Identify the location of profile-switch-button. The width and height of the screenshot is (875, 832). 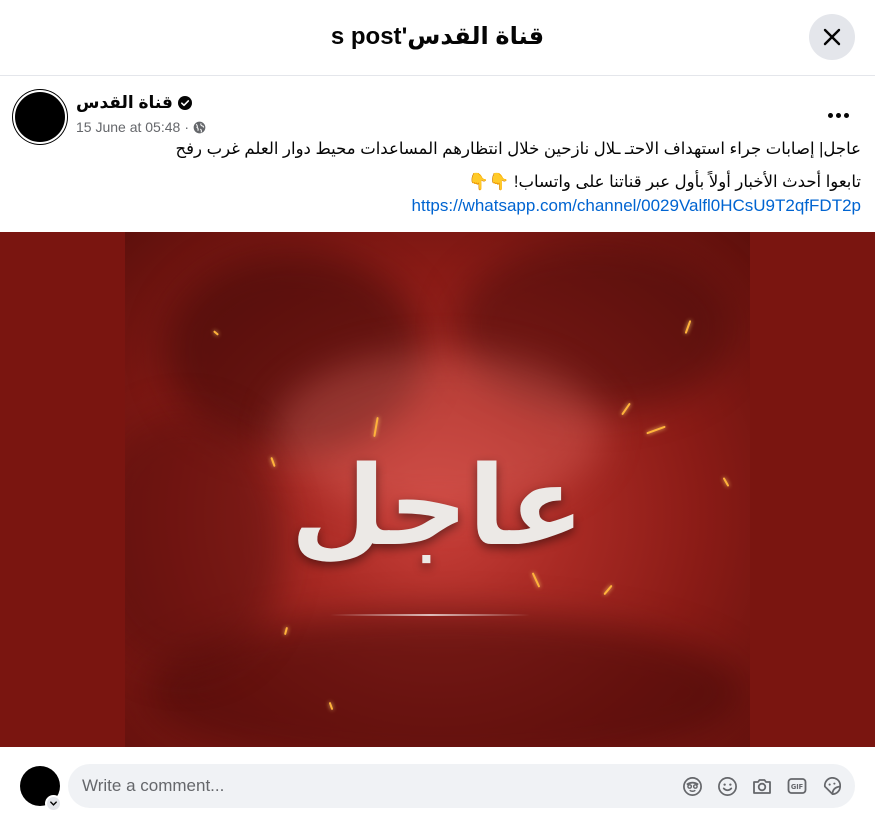
(53, 803).